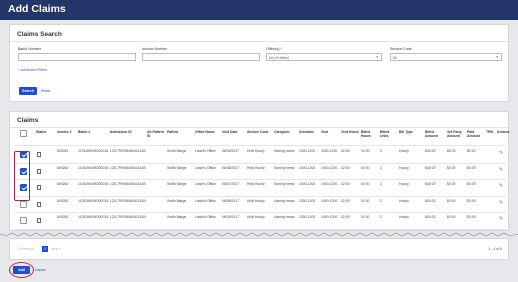 This screenshot has width=518, height=282. What do you see at coordinates (230, 151) in the screenshot?
I see `cell-date: 06/05/2017` at bounding box center [230, 151].